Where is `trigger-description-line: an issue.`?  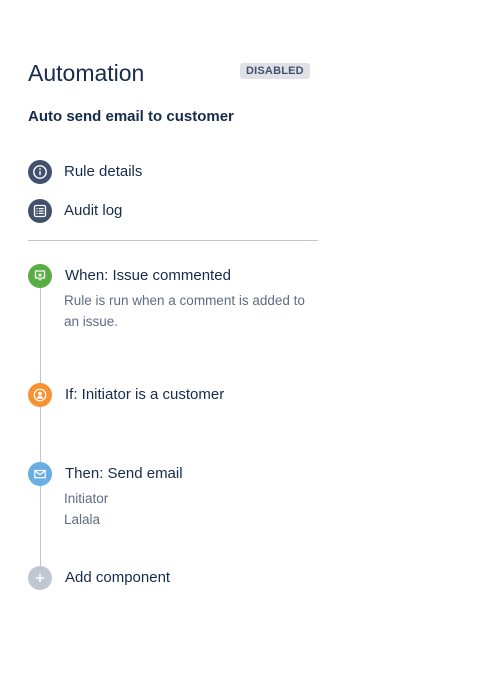
trigger-description-line: an issue. is located at coordinates (91, 321).